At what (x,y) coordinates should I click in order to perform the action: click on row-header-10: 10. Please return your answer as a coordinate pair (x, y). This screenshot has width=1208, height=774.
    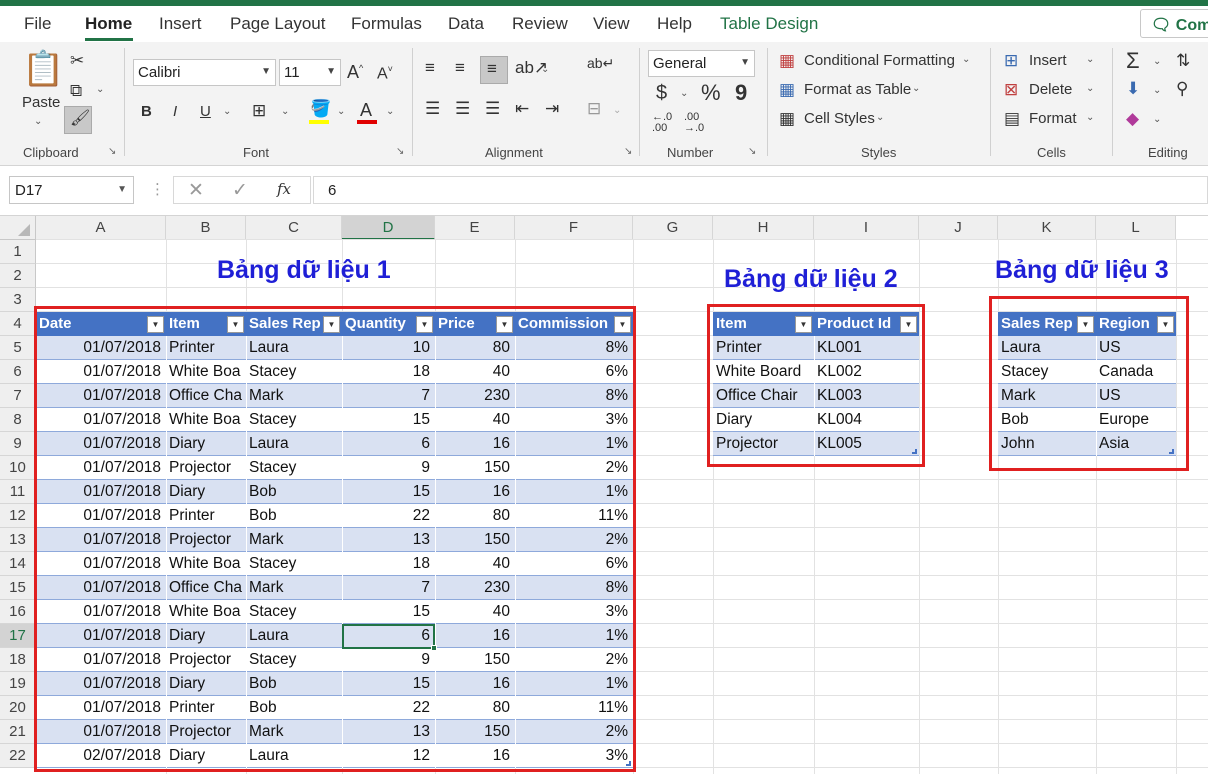
    Looking at the image, I should click on (18, 468).